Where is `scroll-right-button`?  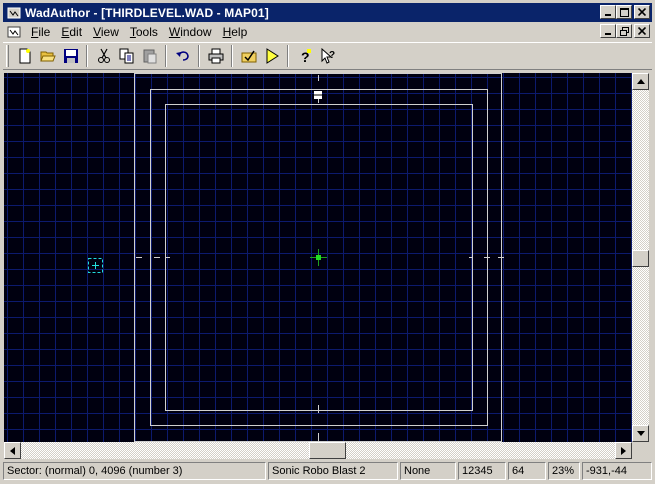 scroll-right-button is located at coordinates (623, 450).